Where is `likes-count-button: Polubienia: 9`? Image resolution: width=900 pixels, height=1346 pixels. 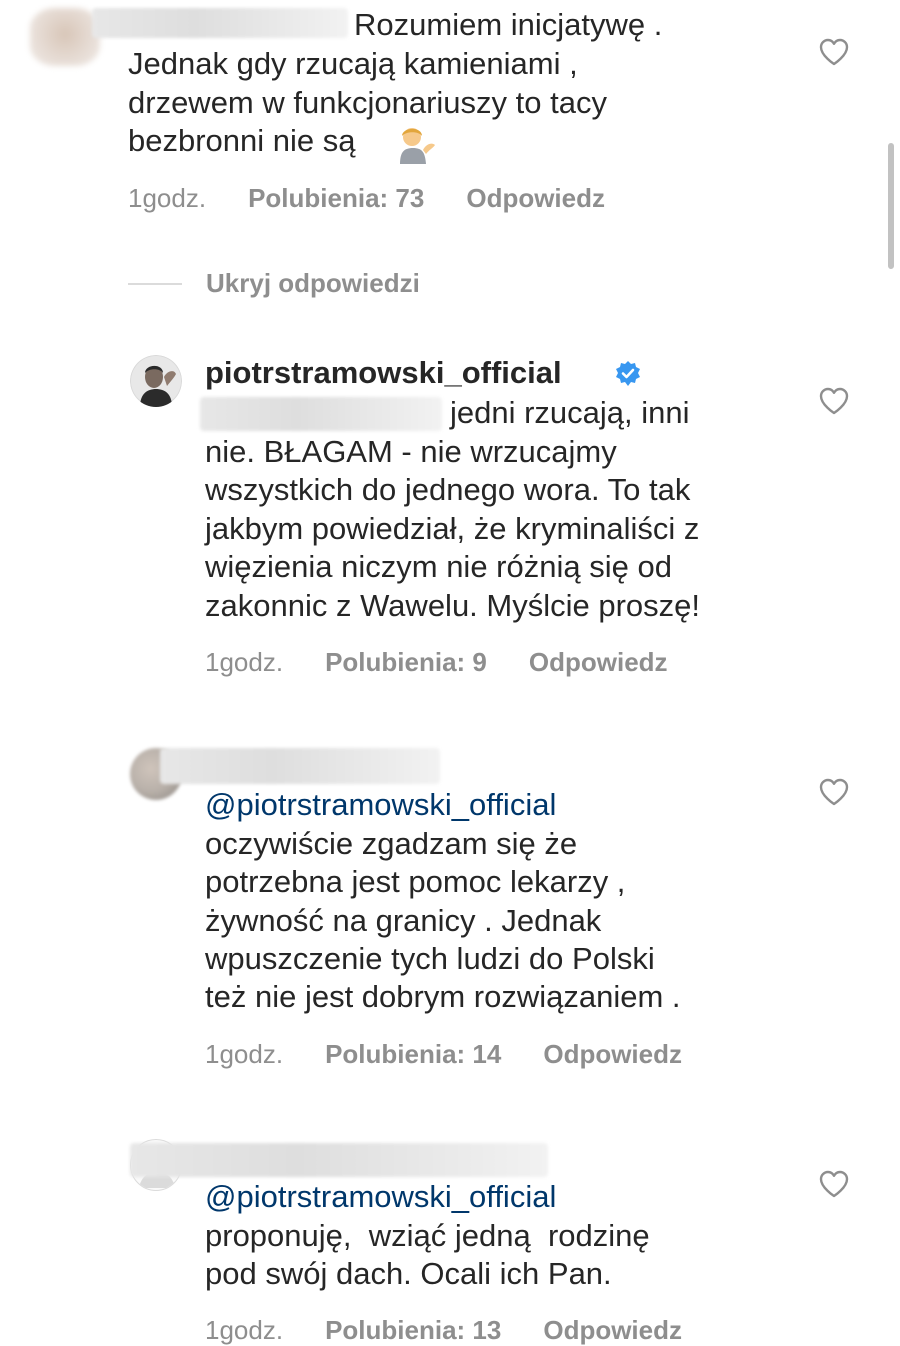
likes-count-button: Polubienia: 9 is located at coordinates (406, 662).